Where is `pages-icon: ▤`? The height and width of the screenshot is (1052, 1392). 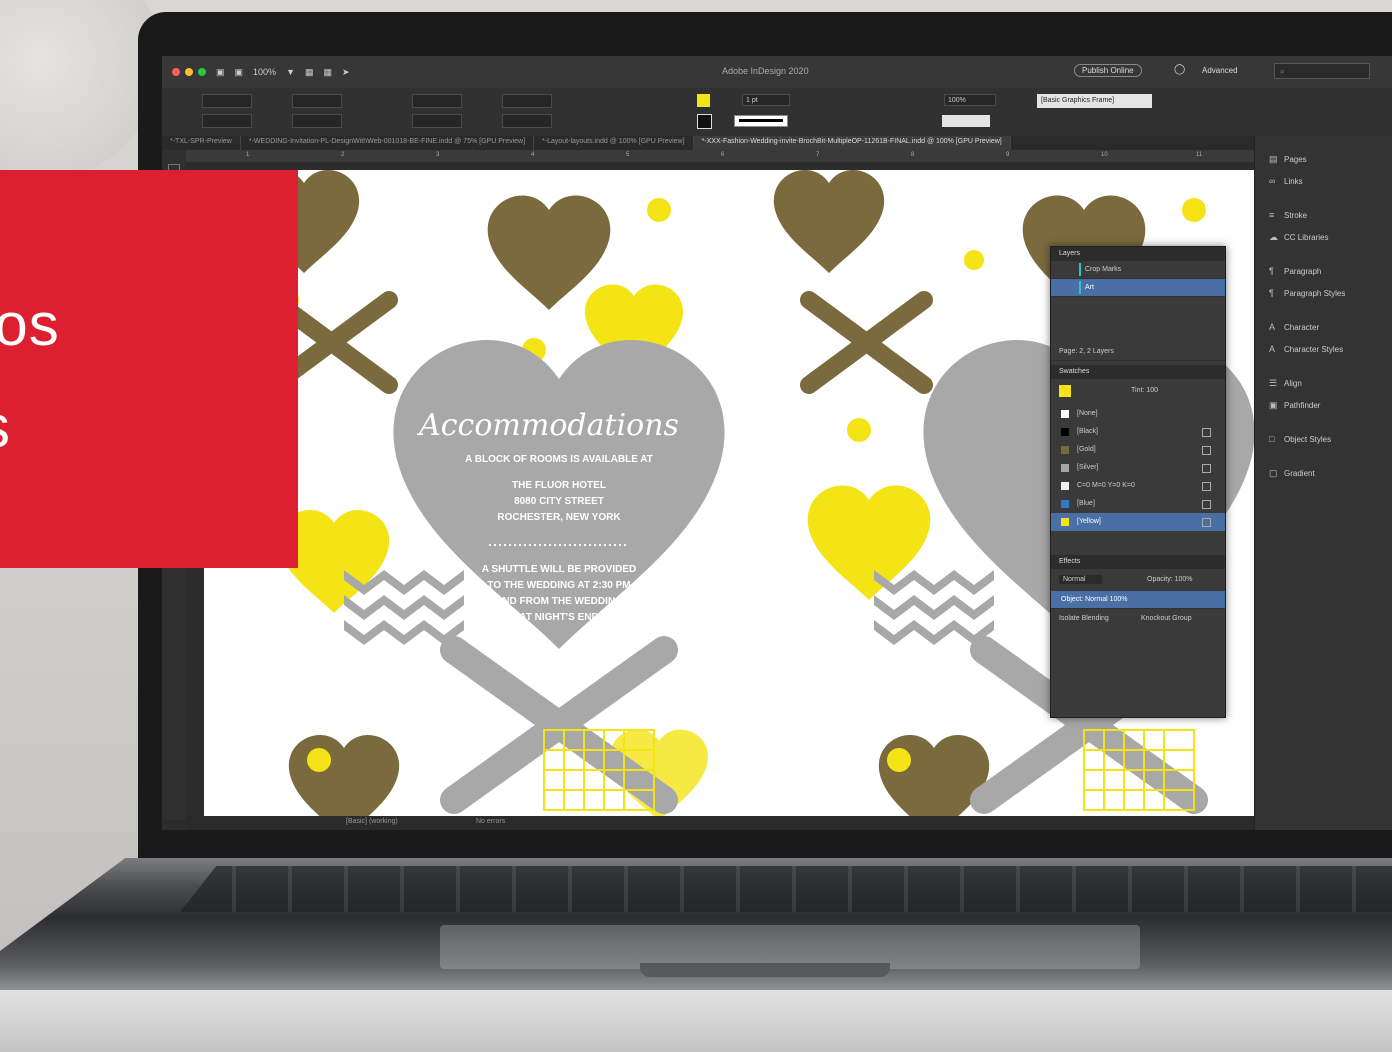
pages-icon: ▤ is located at coordinates (1273, 159).